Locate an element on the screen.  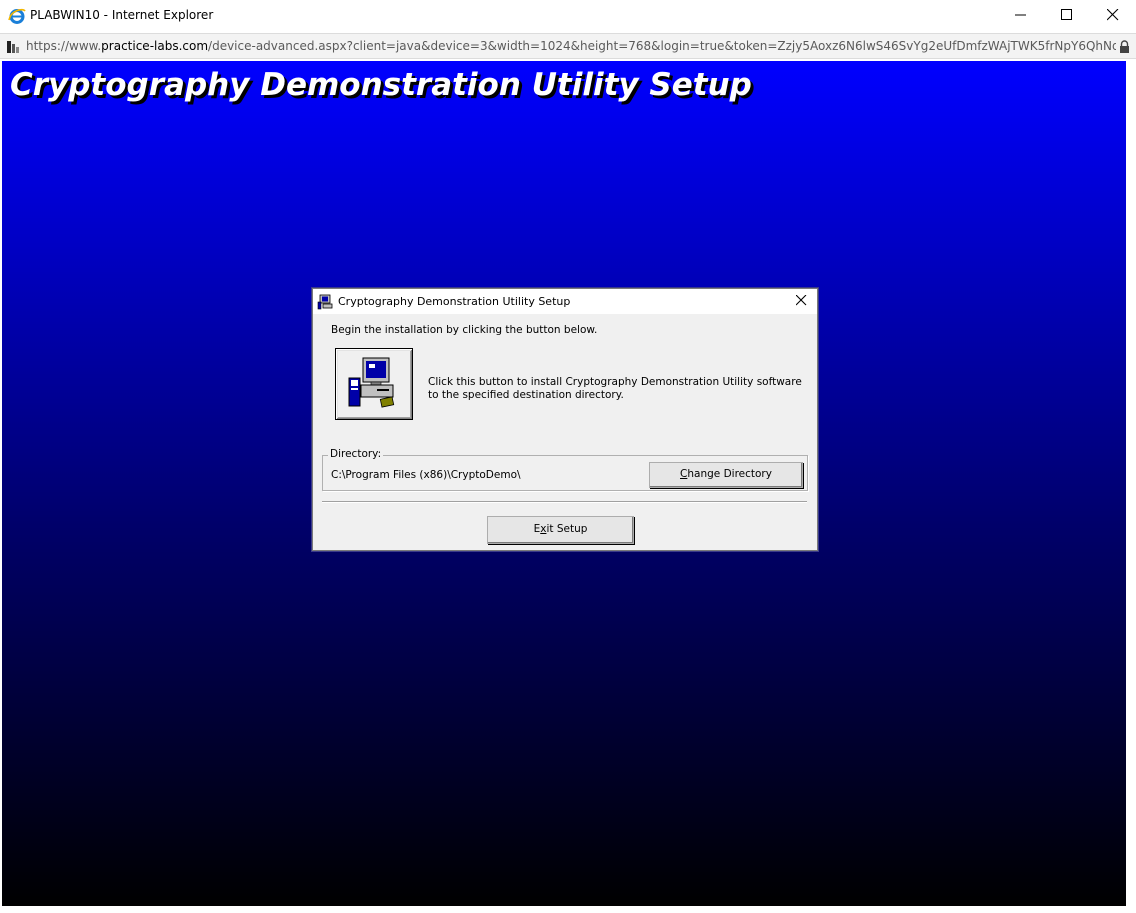
dialog-titlebar: Cryptography Demonstration Utility Setup is located at coordinates (565, 301).